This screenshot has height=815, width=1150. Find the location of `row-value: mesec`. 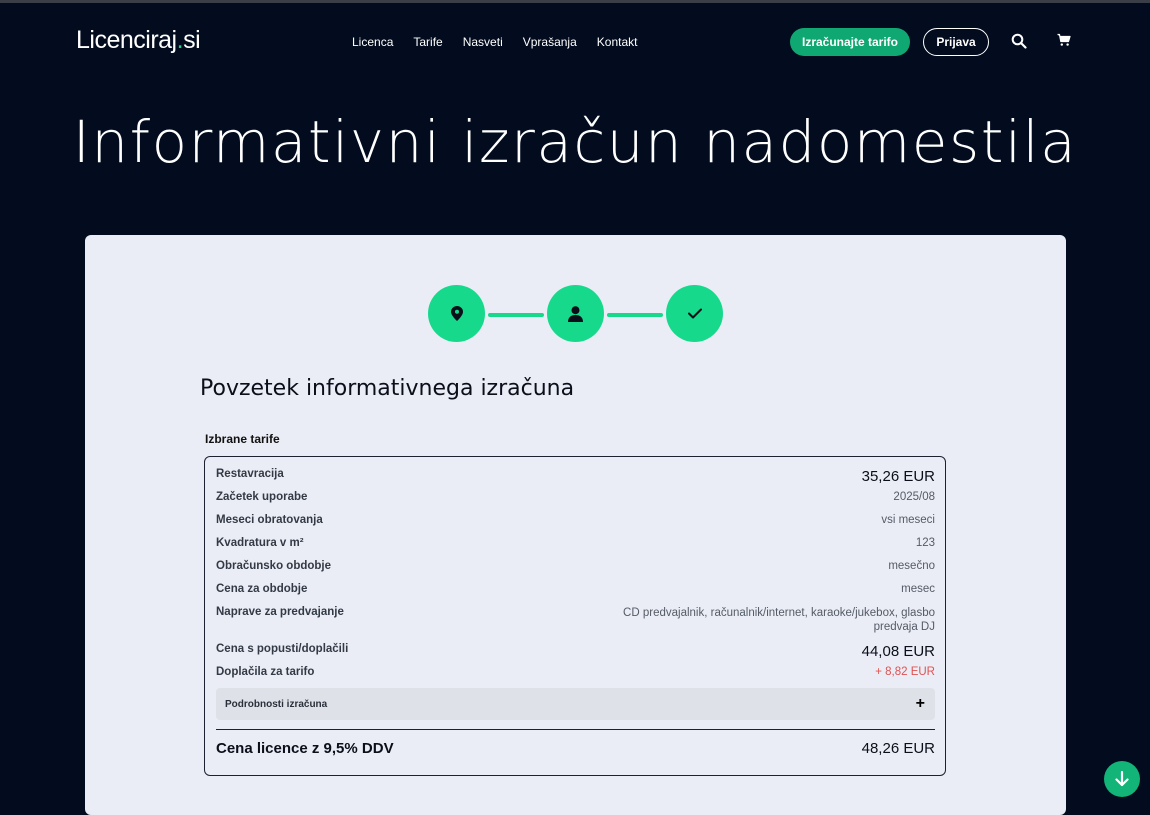

row-value: mesec is located at coordinates (918, 589).